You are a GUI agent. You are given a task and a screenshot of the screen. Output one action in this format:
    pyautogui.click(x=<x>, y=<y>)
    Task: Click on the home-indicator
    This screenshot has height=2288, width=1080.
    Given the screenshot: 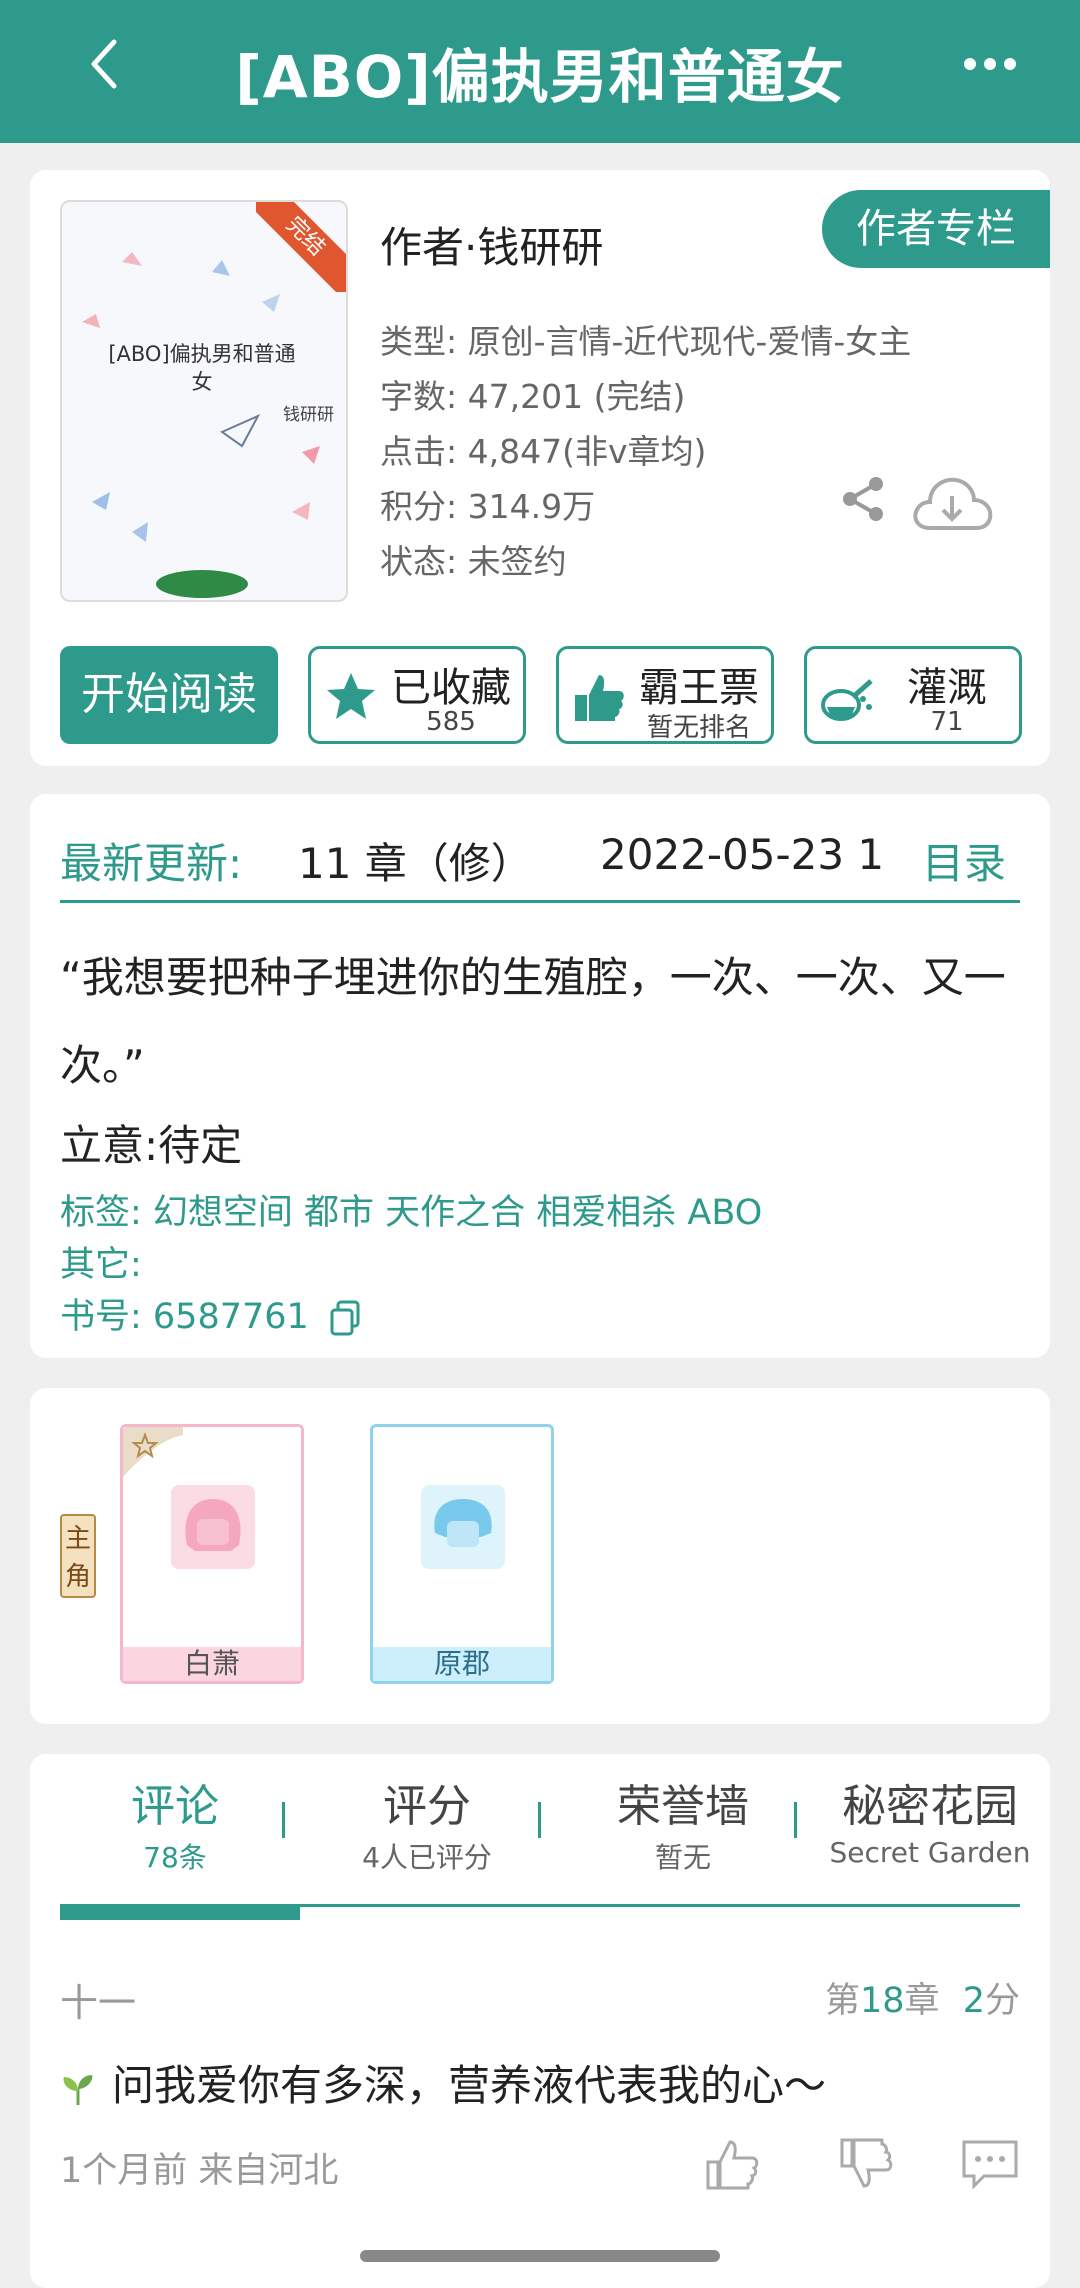 What is the action you would take?
    pyautogui.click(x=540, y=2256)
    